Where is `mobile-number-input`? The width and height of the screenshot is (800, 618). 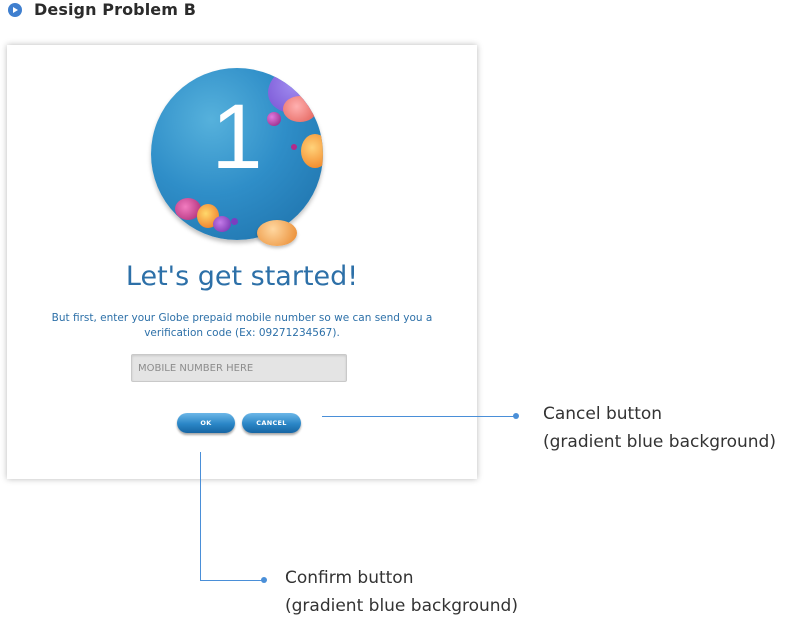 mobile-number-input is located at coordinates (239, 368).